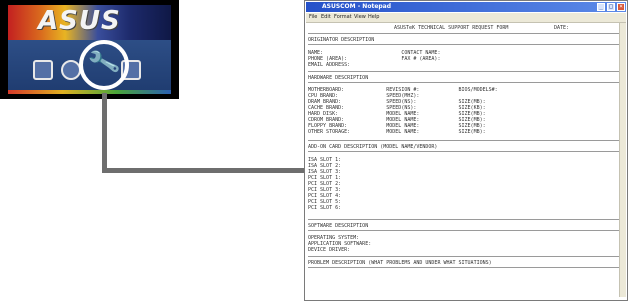 The width and height of the screenshot is (630, 302). I want to click on menu-format: Format, so click(343, 17).